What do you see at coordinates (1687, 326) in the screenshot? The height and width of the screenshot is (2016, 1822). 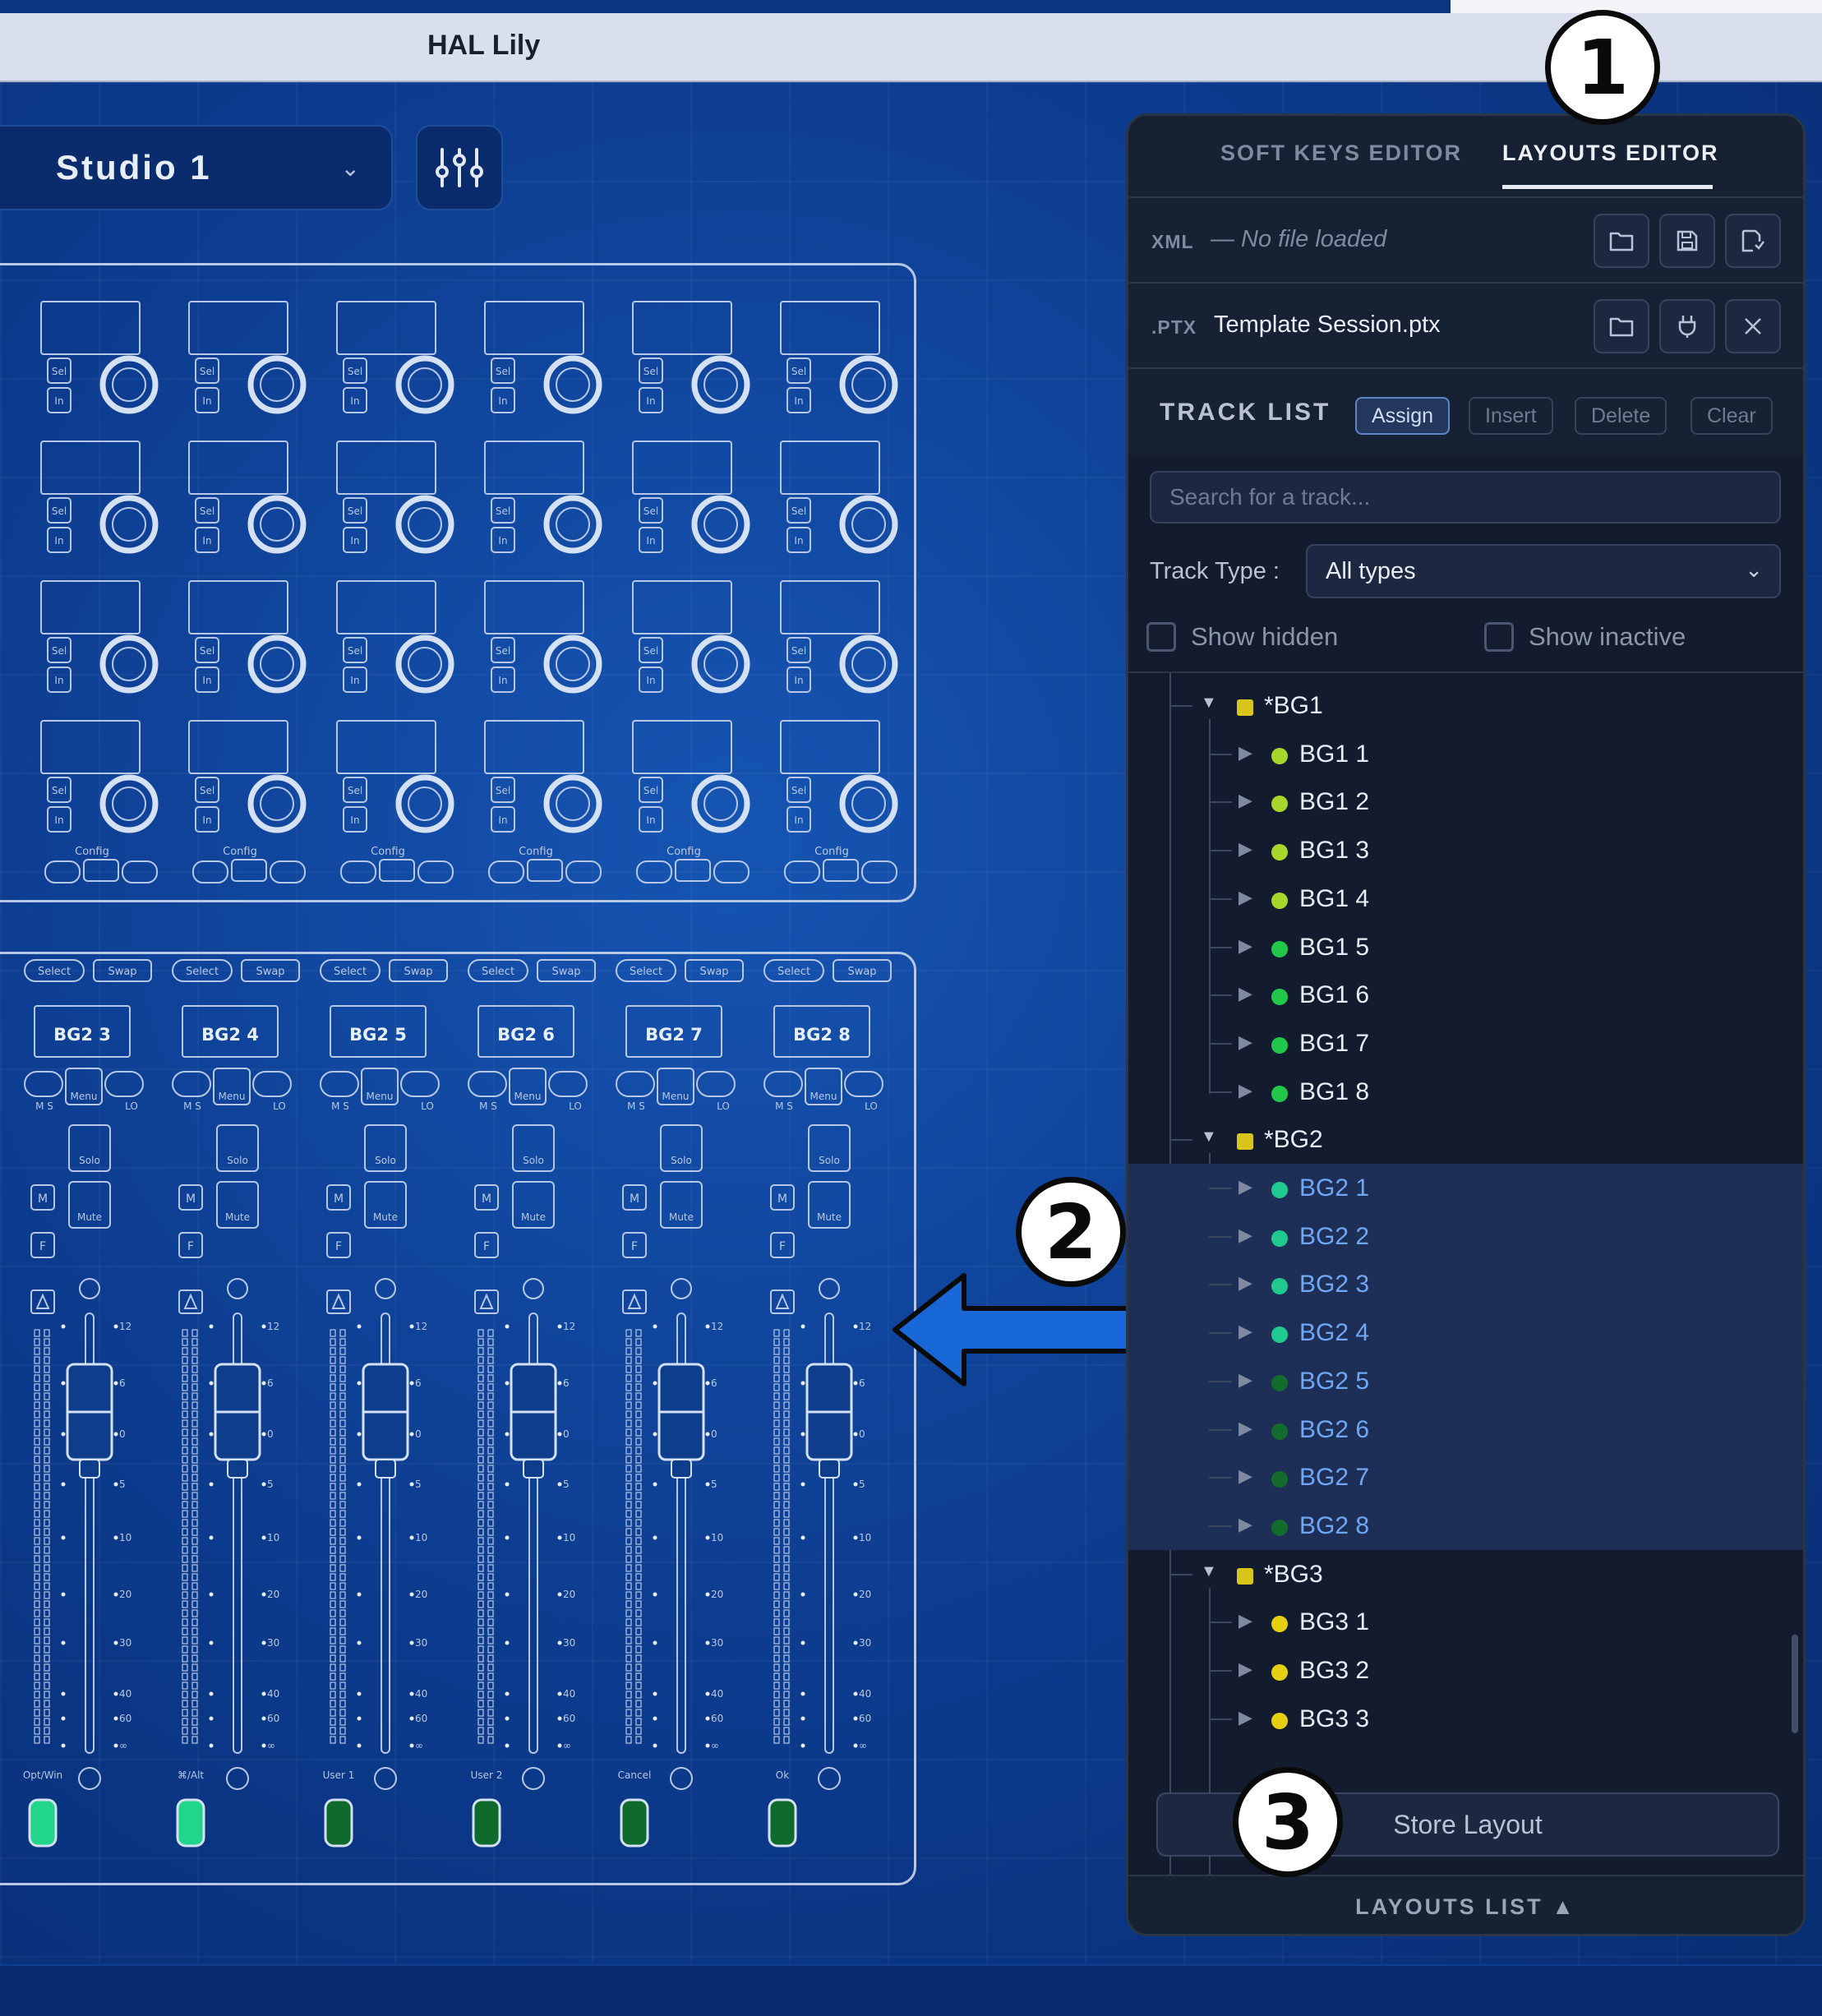 I see `ptx-connect-button` at bounding box center [1687, 326].